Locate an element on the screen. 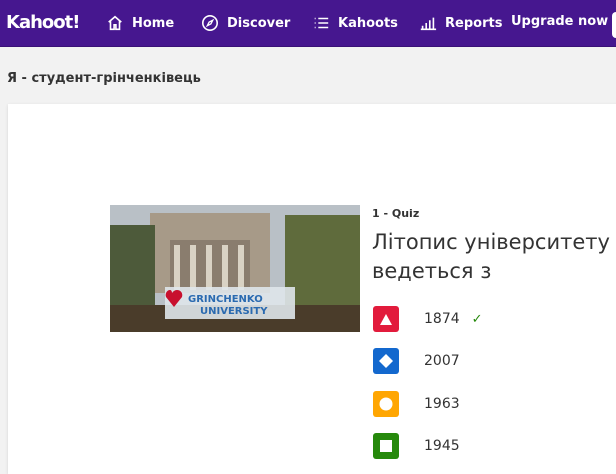  nav-kahoots-label: Kahoots is located at coordinates (368, 23).